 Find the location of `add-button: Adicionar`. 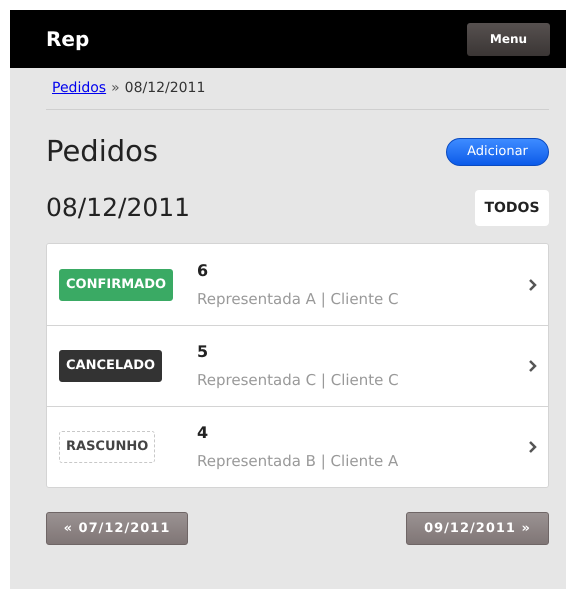

add-button: Adicionar is located at coordinates (497, 152).